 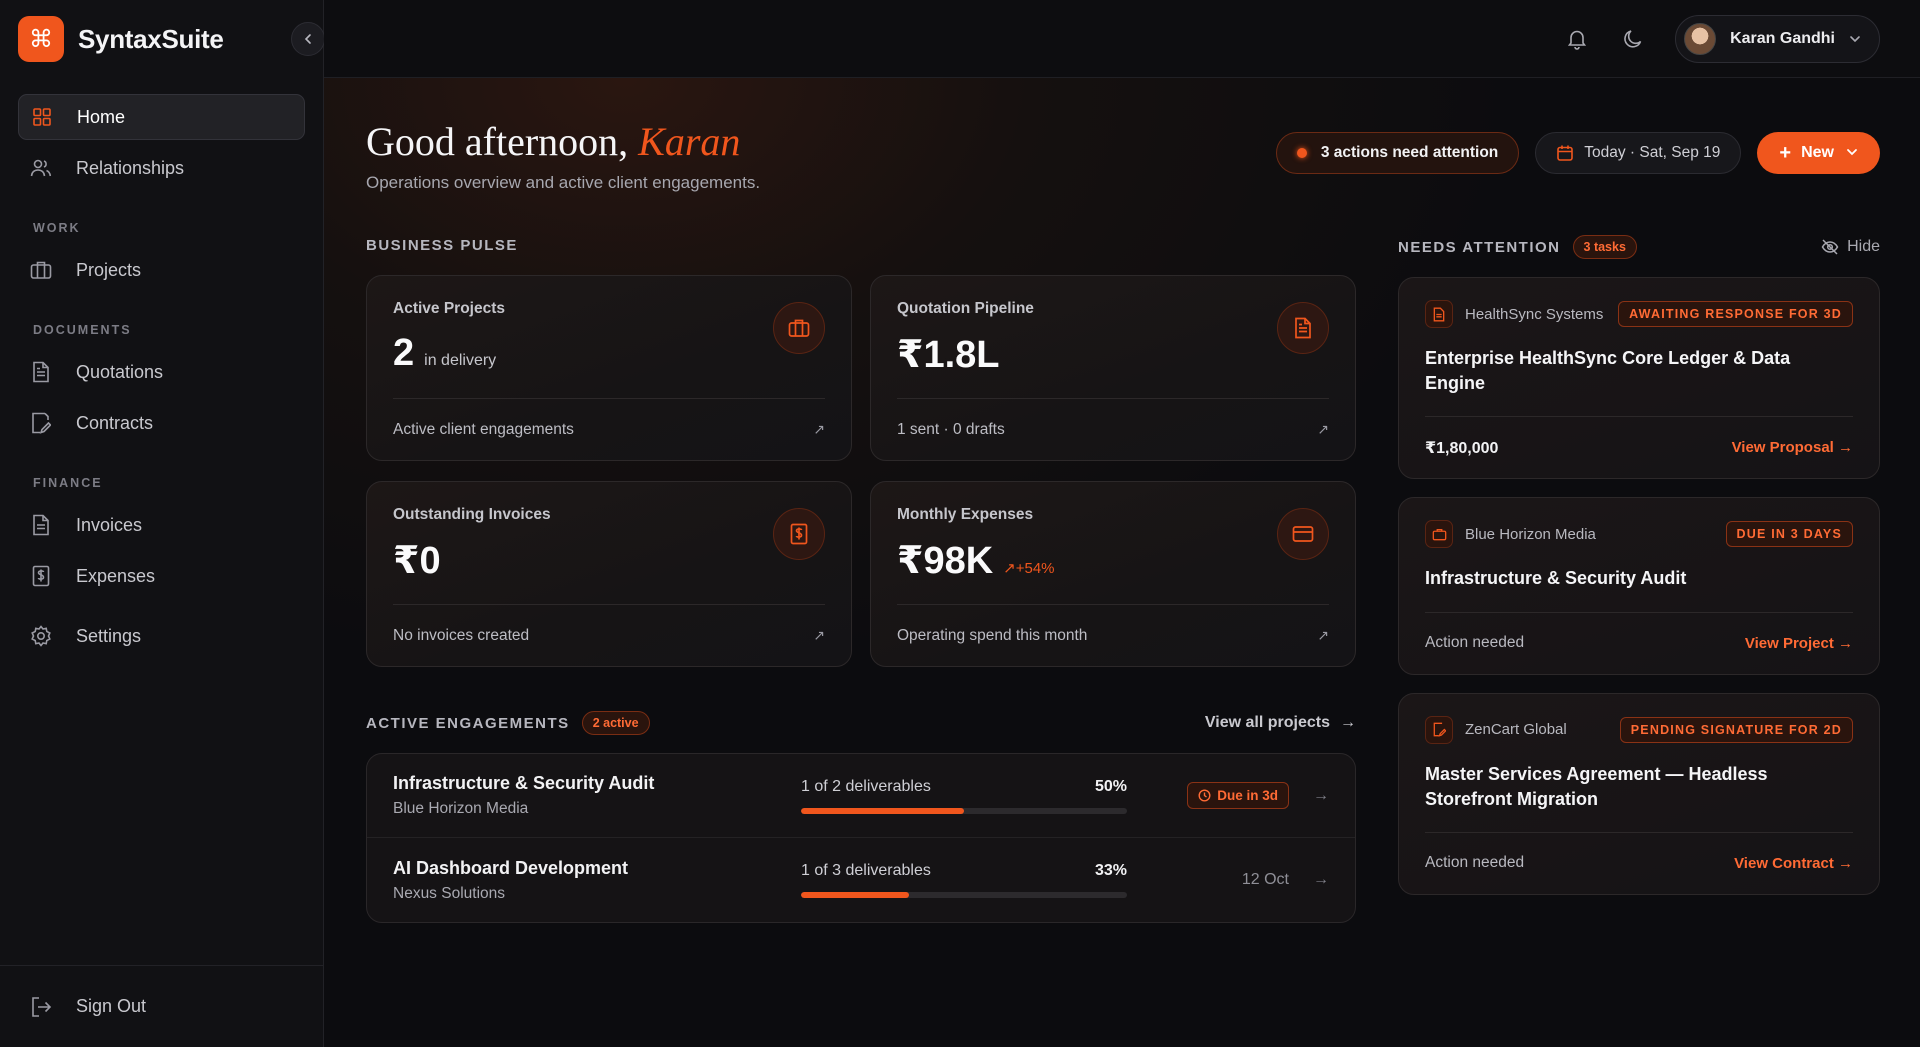 I want to click on view-all-projects-link: View all projects →, so click(x=1280, y=723).